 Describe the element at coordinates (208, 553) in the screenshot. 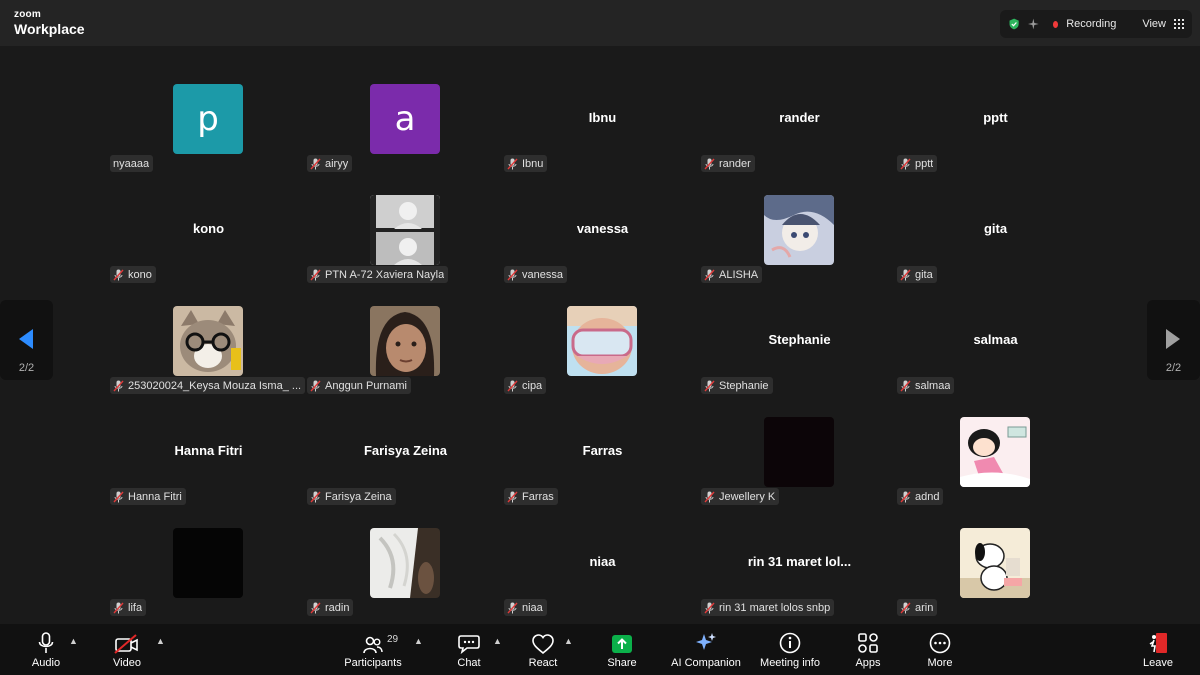

I see `participant-tile: lifa` at that location.